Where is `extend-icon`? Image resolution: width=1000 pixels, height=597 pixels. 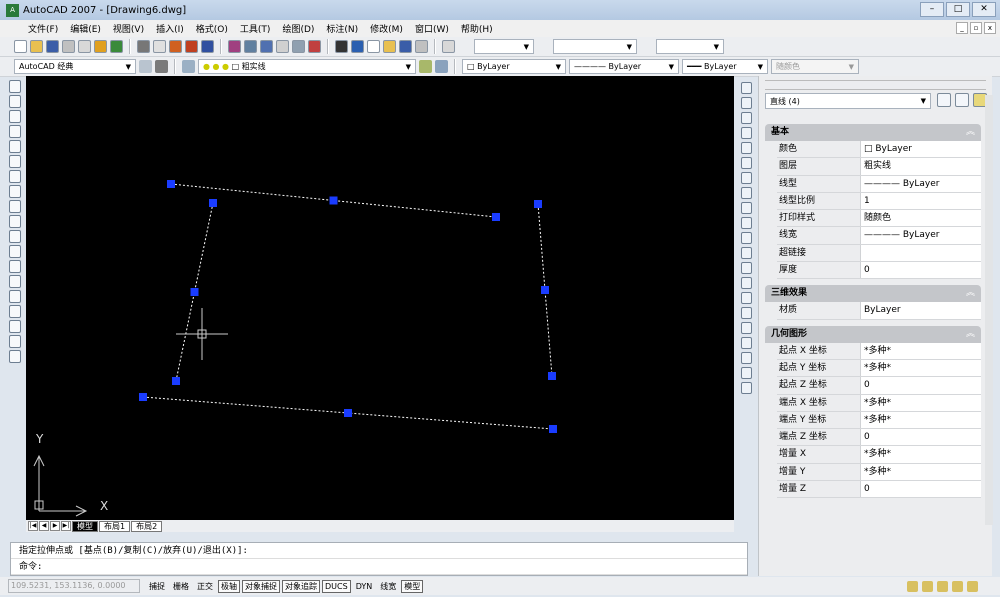
extend-icon is located at coordinates (746, 238).